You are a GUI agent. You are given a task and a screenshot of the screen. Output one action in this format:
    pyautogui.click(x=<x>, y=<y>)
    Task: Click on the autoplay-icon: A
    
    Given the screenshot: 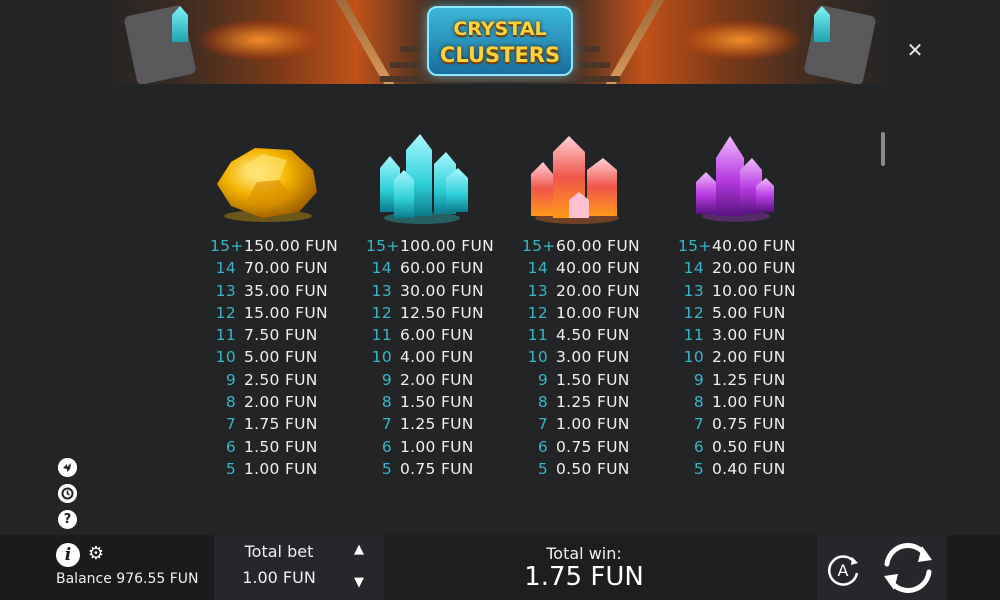 What is the action you would take?
    pyautogui.click(x=843, y=570)
    